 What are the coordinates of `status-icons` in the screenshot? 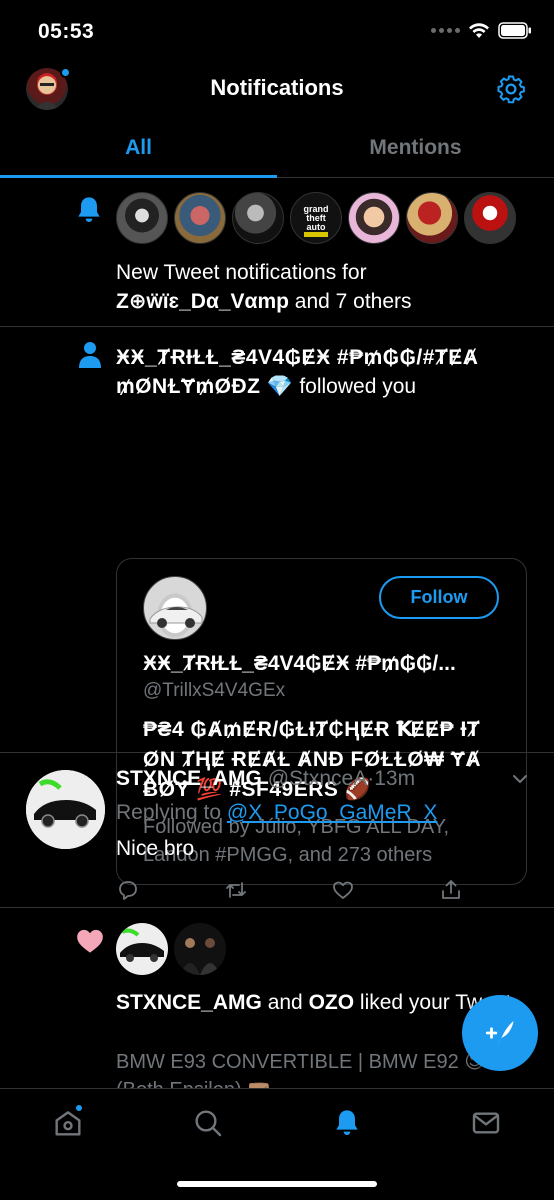 It's located at (481, 30).